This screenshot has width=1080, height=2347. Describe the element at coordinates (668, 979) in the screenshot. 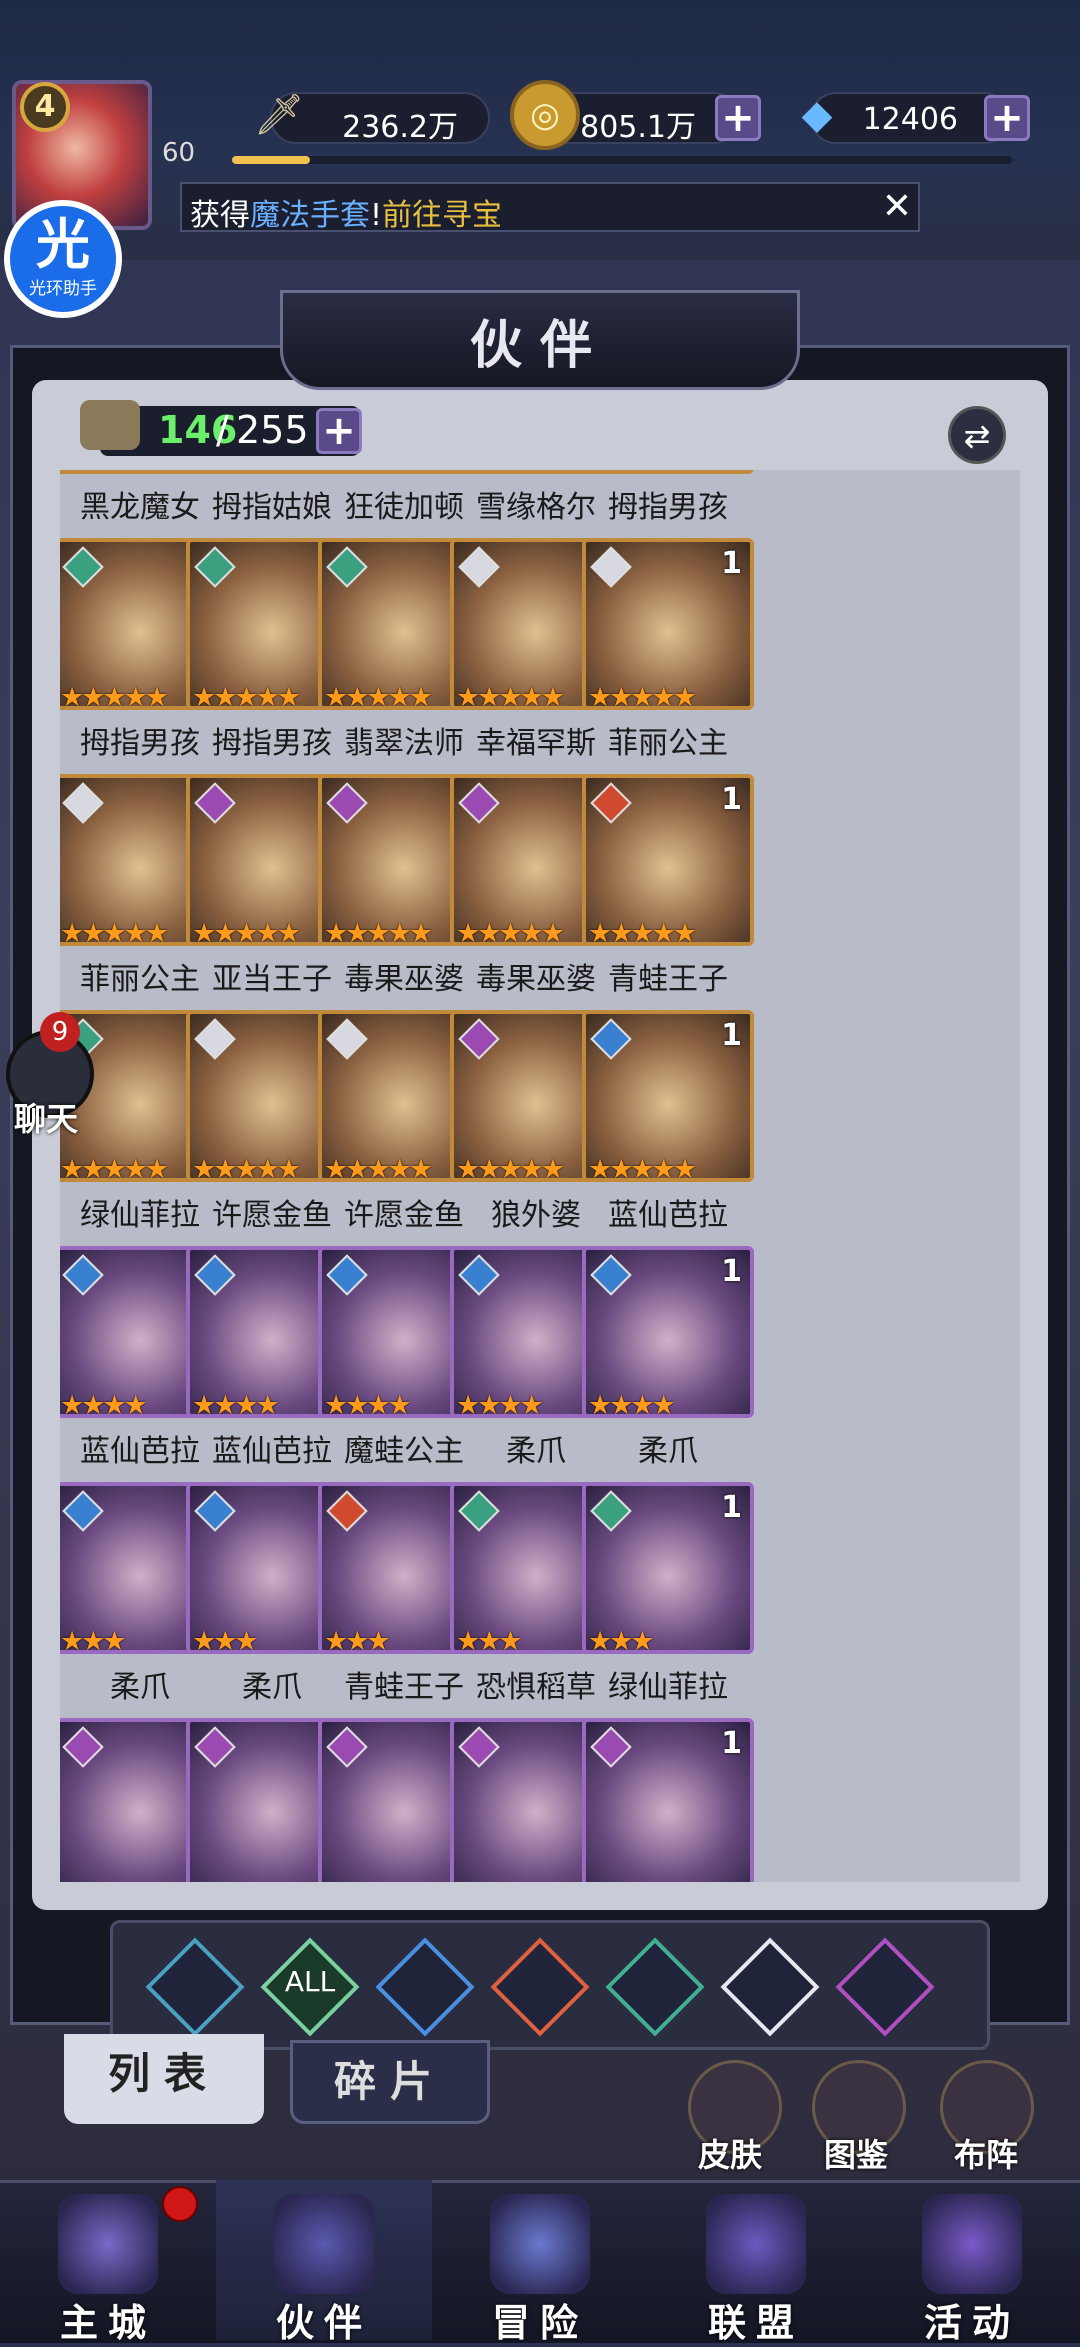

I see `partner-name: 青蛙王子` at that location.